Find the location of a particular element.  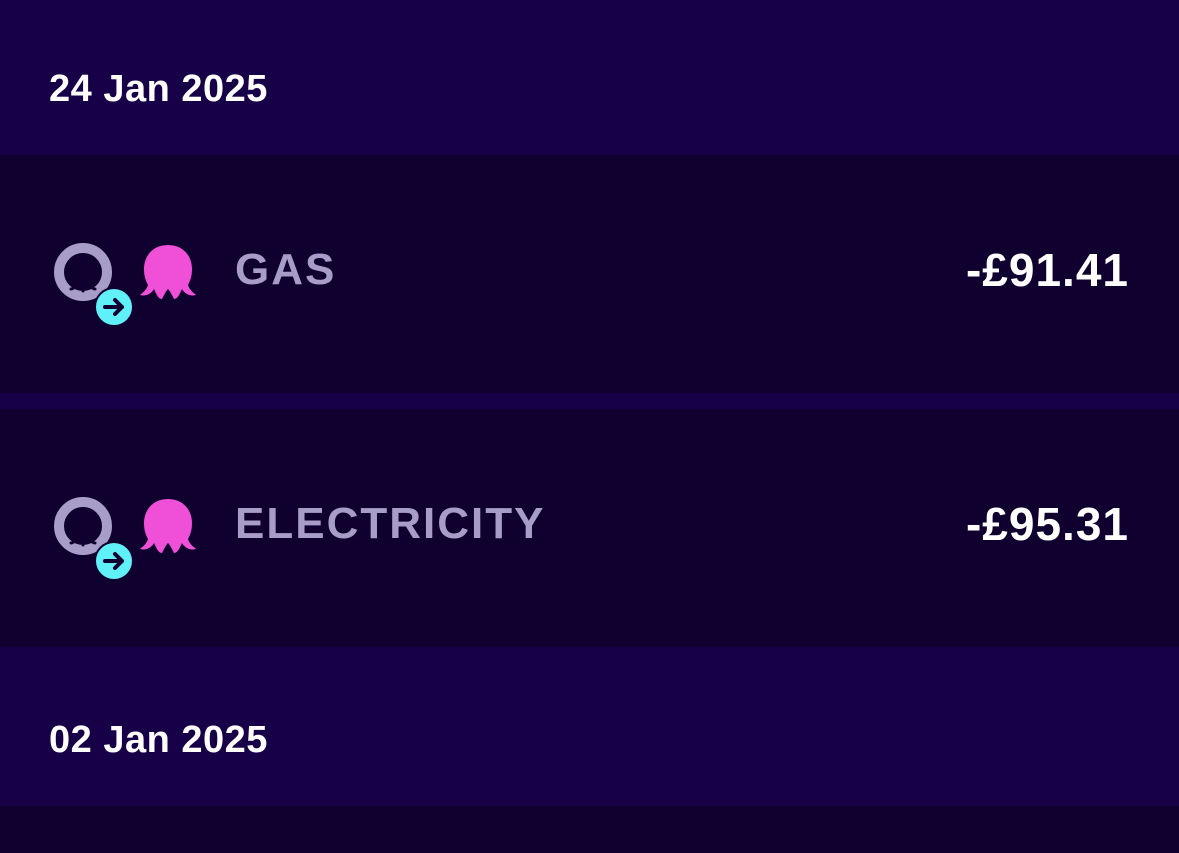

date-label: 24 Jan 2025 is located at coordinates (158, 89).